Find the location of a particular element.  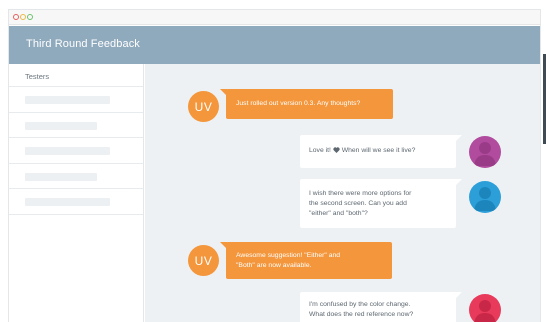

message-text-part: When will we see it live? is located at coordinates (378, 150).